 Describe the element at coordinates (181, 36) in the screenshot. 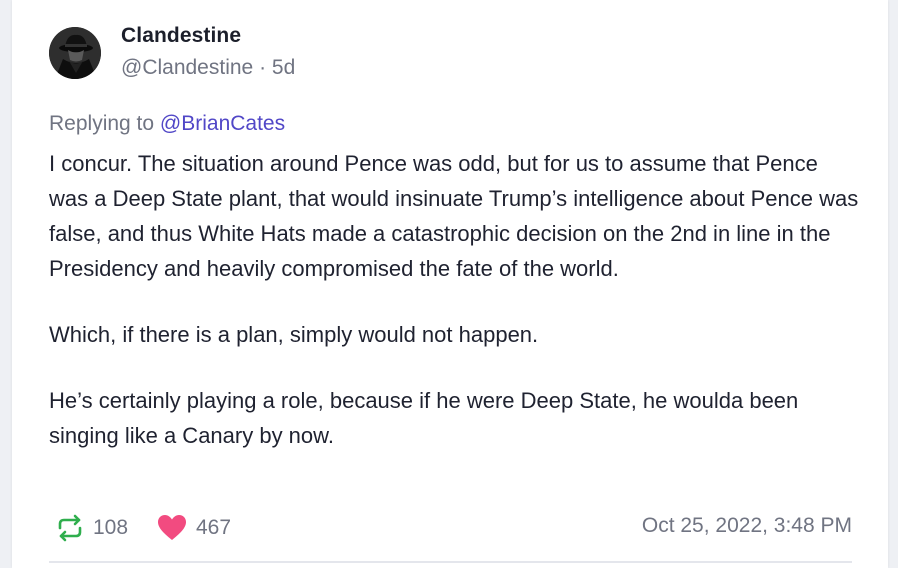

I see `author-display-name: Clandestine` at that location.